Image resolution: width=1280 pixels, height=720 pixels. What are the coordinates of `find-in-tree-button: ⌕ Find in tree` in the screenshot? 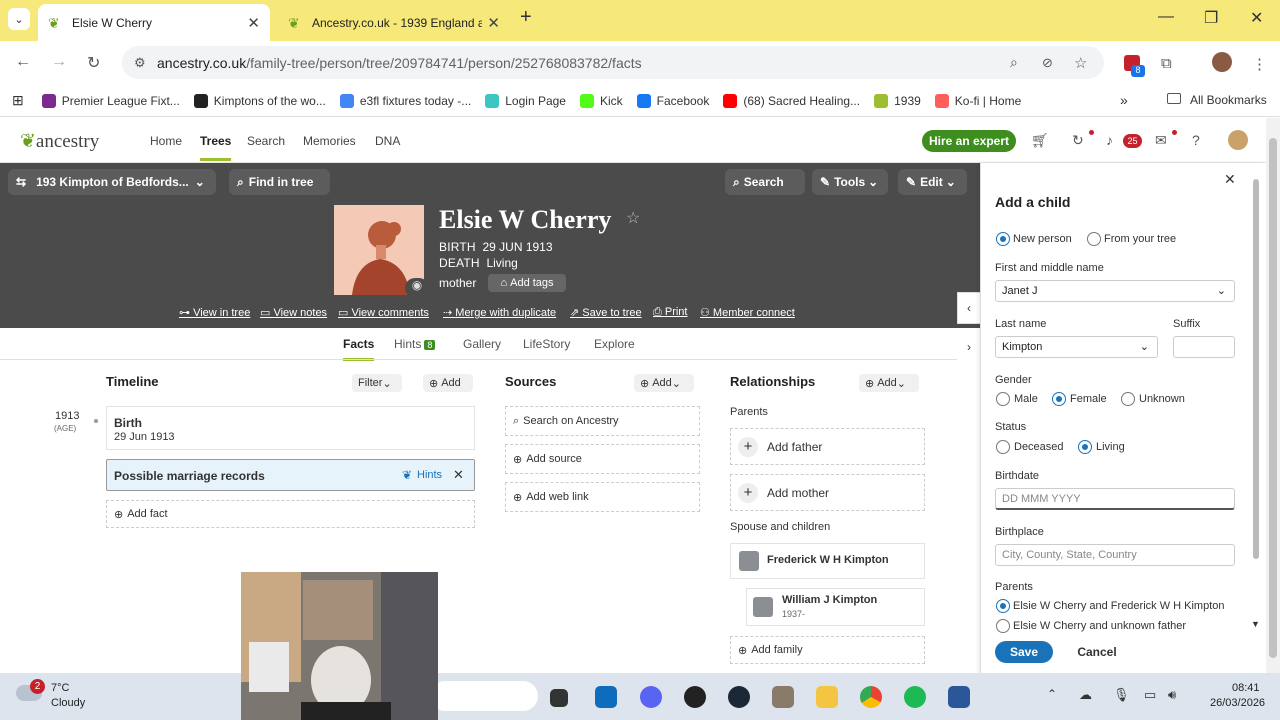 It's located at (279, 182).